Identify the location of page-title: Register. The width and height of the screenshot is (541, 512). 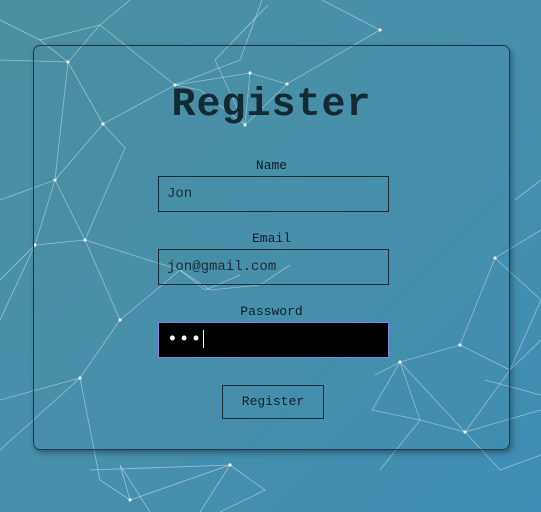
(271, 105).